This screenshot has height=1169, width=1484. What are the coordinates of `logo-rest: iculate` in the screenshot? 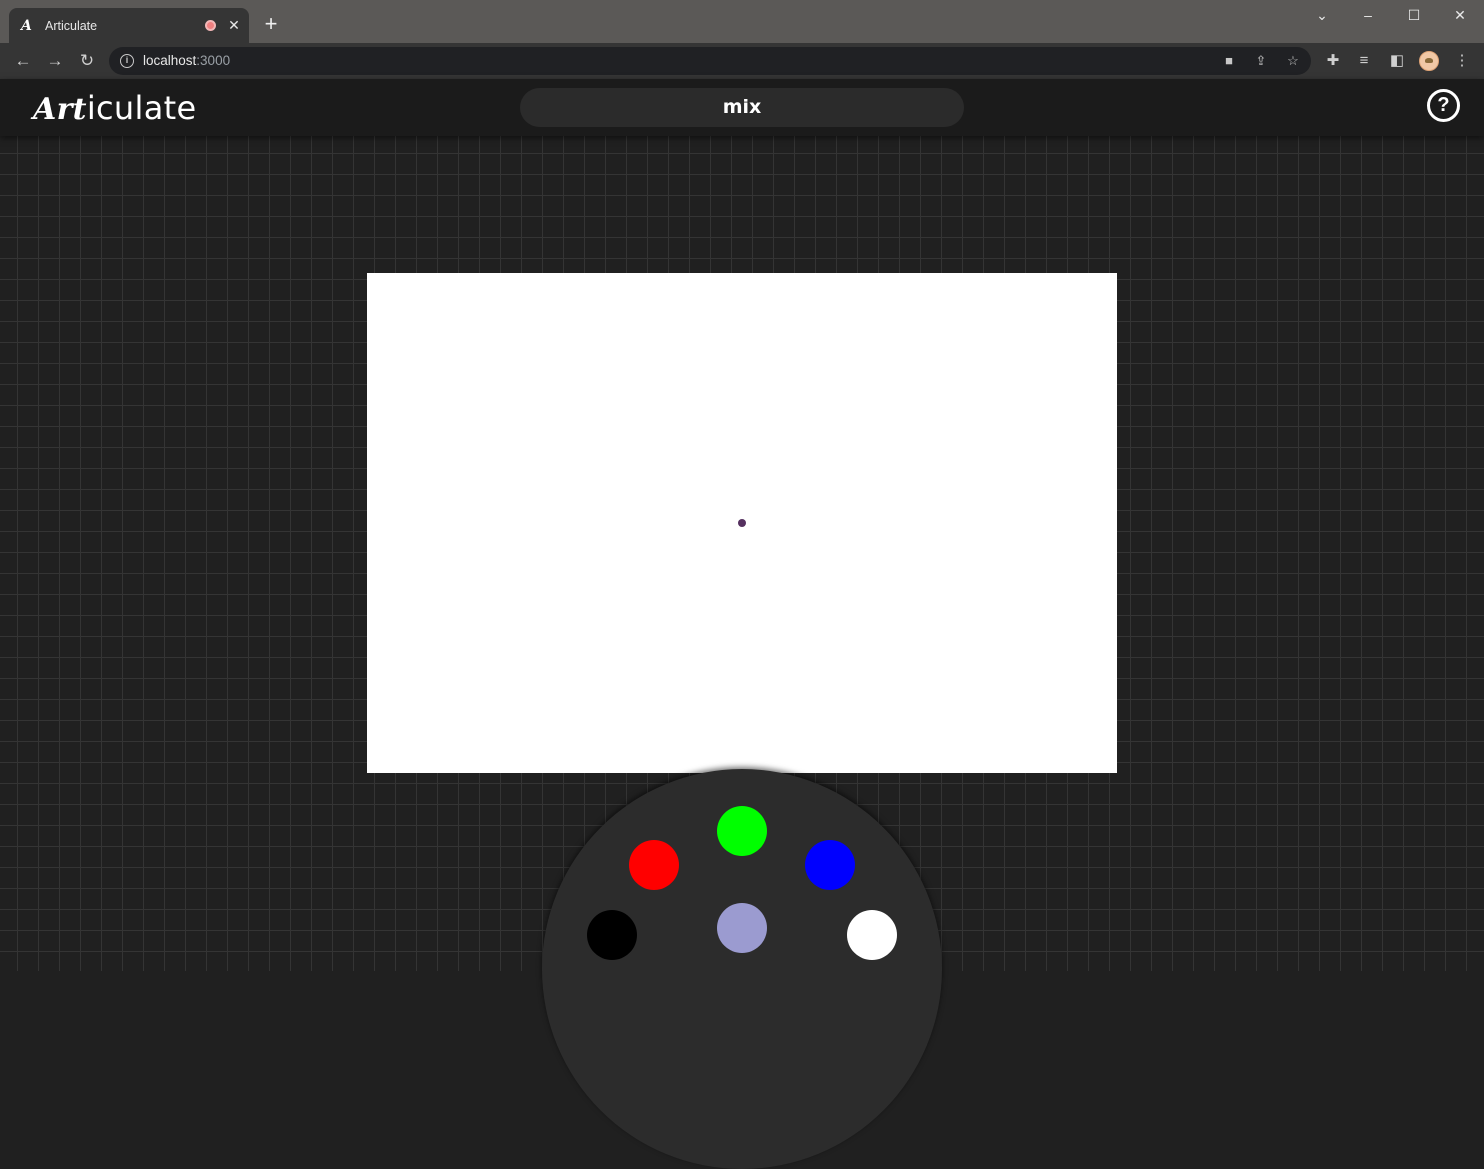 It's located at (141, 108).